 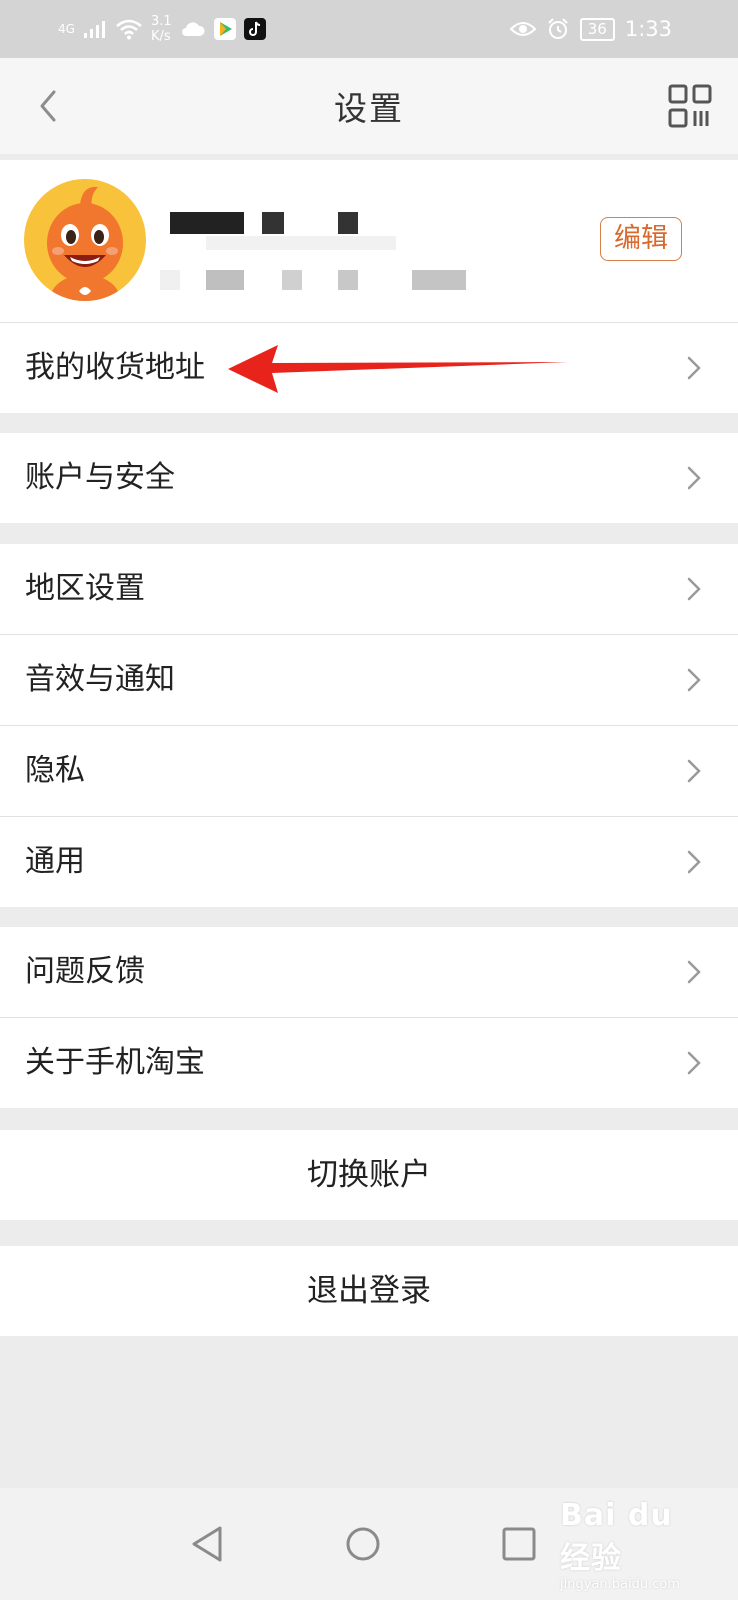 I want to click on settings-item-label: 问题反馈, so click(x=85, y=971).